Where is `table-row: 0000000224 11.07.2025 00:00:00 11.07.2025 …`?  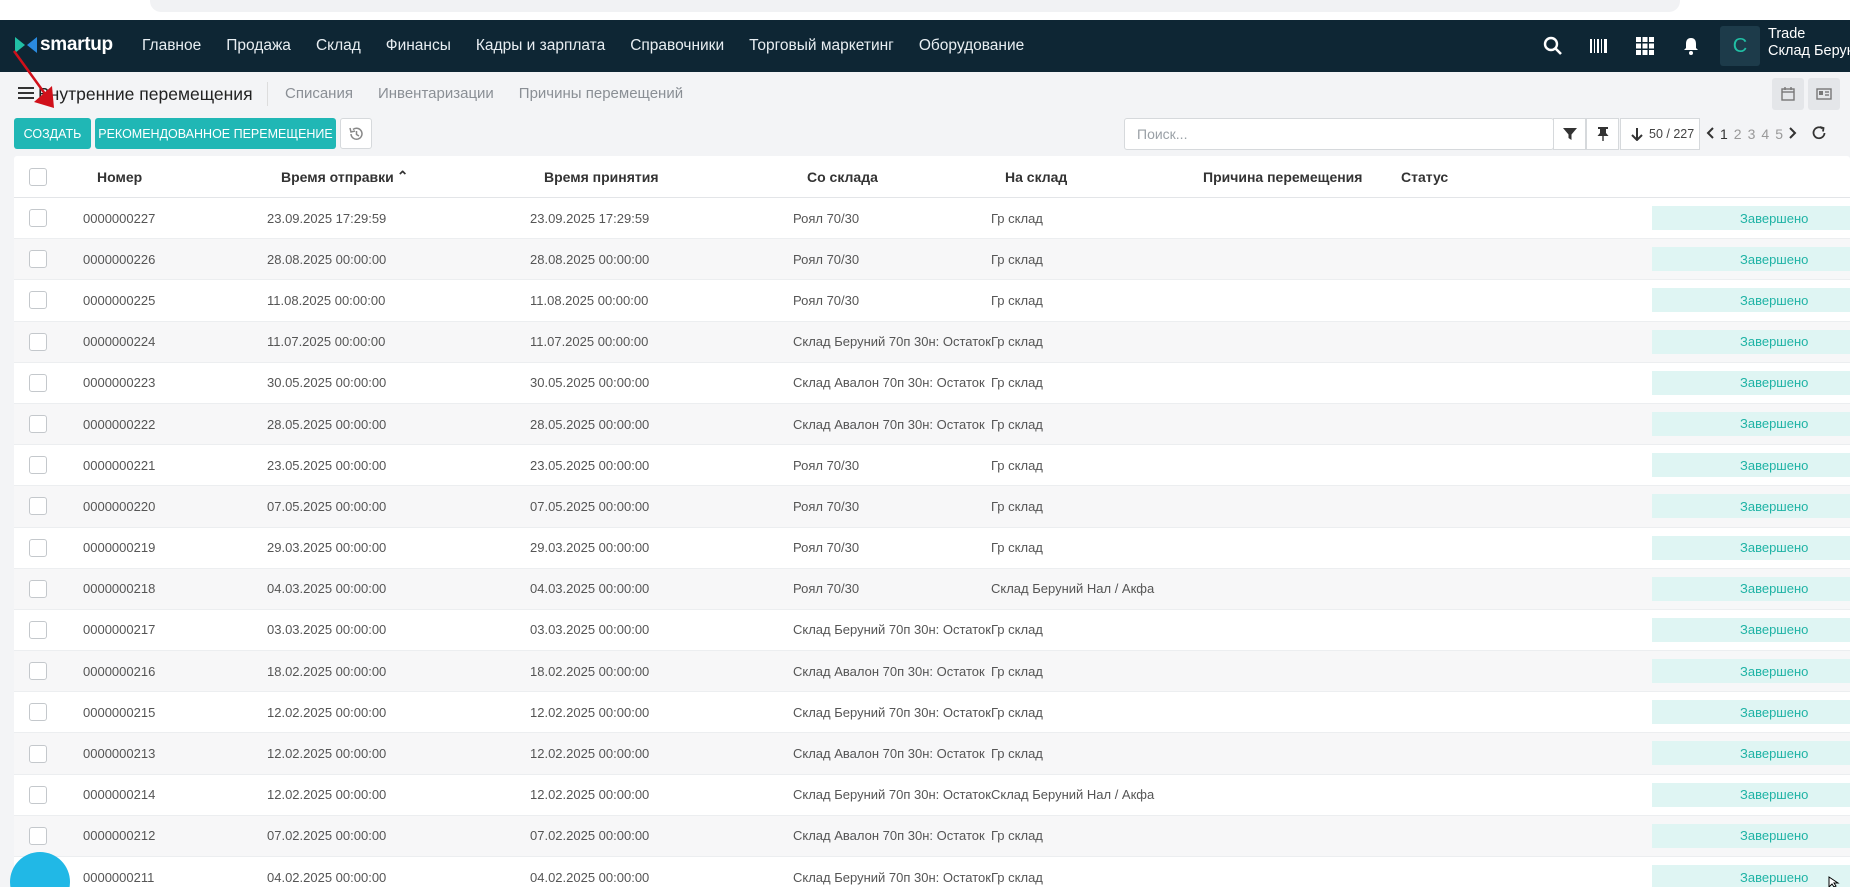 table-row: 0000000224 11.07.2025 00:00:00 11.07.2025 … is located at coordinates (932, 342).